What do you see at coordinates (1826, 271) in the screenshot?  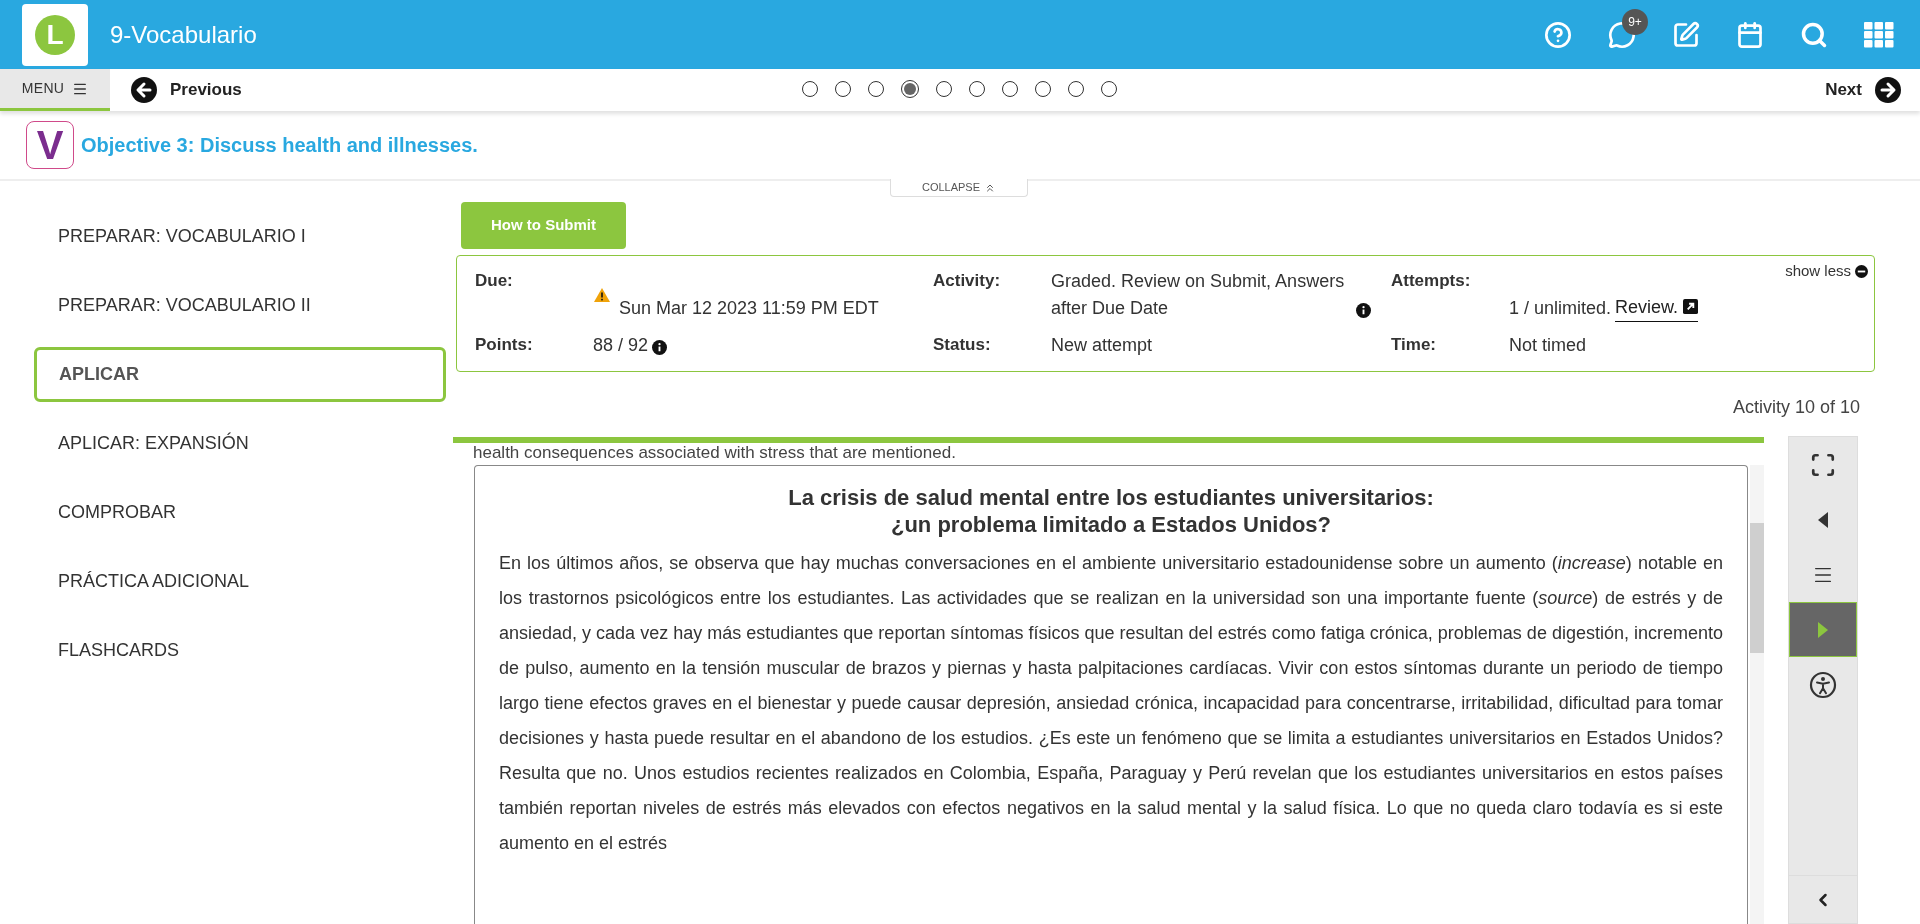 I see `show-less-button: show less` at bounding box center [1826, 271].